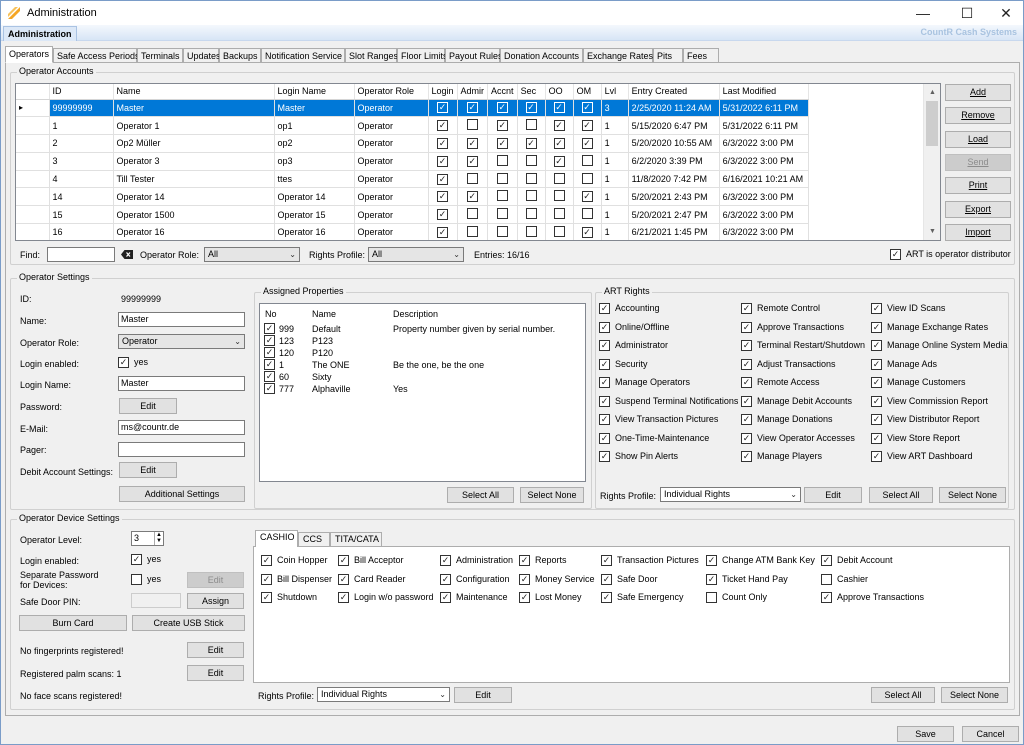 The width and height of the screenshot is (1024, 745). What do you see at coordinates (202, 55) in the screenshot?
I see `tab-updates: Updates` at bounding box center [202, 55].